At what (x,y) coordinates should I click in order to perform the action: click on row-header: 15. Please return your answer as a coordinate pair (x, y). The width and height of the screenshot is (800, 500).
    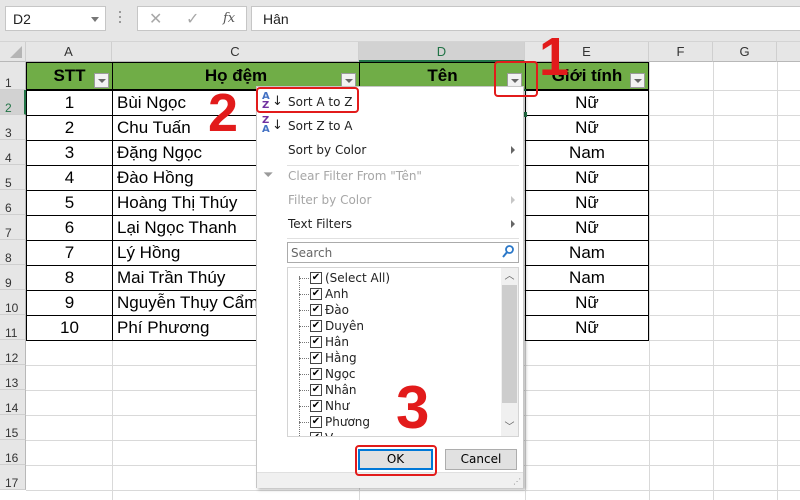
    Looking at the image, I should click on (13, 427).